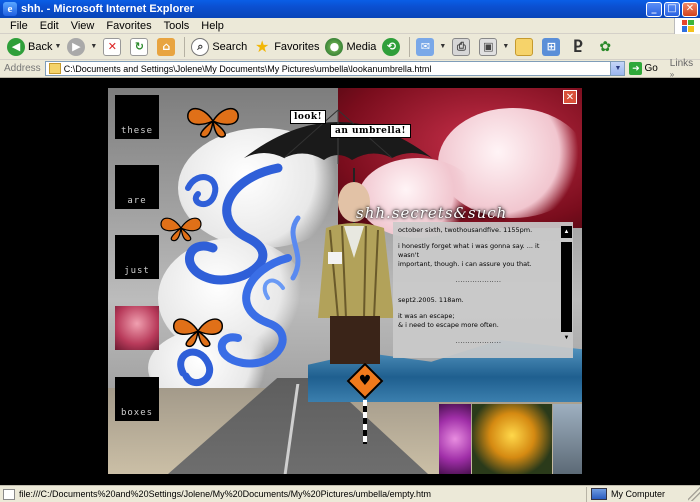  I want to click on address-dropdown-icon: ▼, so click(617, 68).